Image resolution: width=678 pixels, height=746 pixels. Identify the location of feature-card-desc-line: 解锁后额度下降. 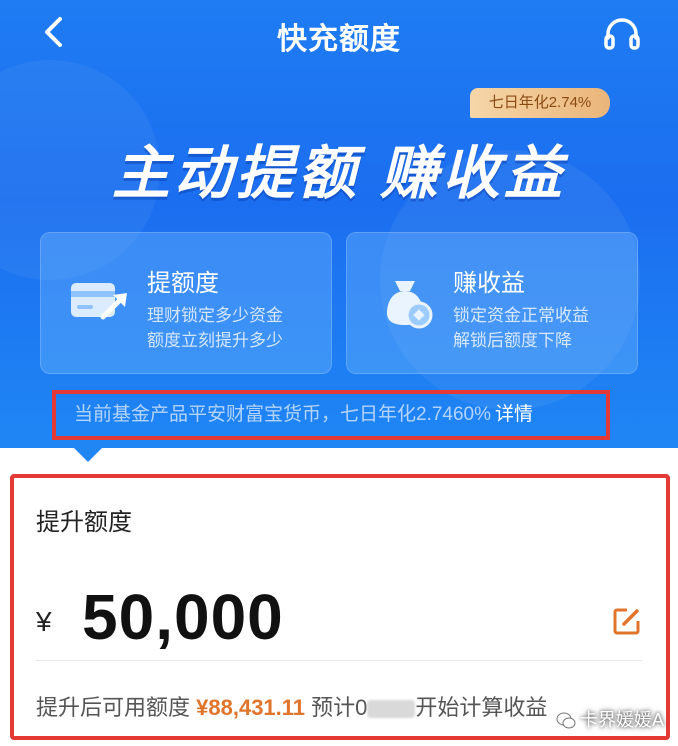
(512, 340).